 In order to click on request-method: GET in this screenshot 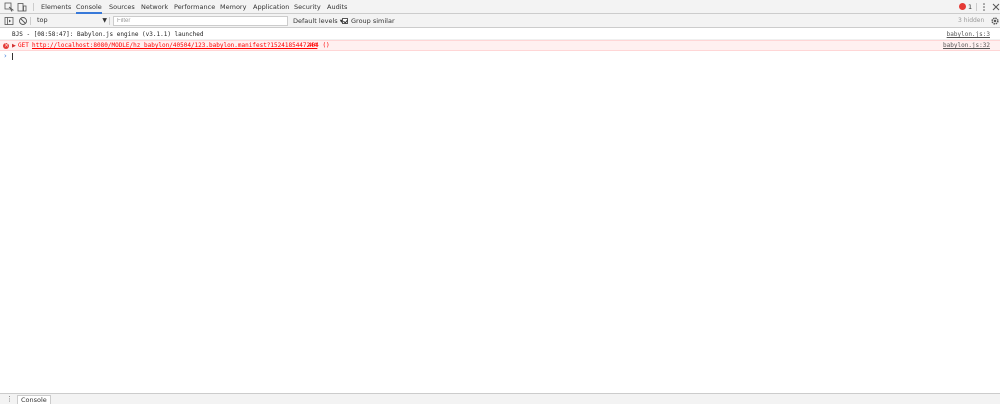, I will do `click(23, 45)`.